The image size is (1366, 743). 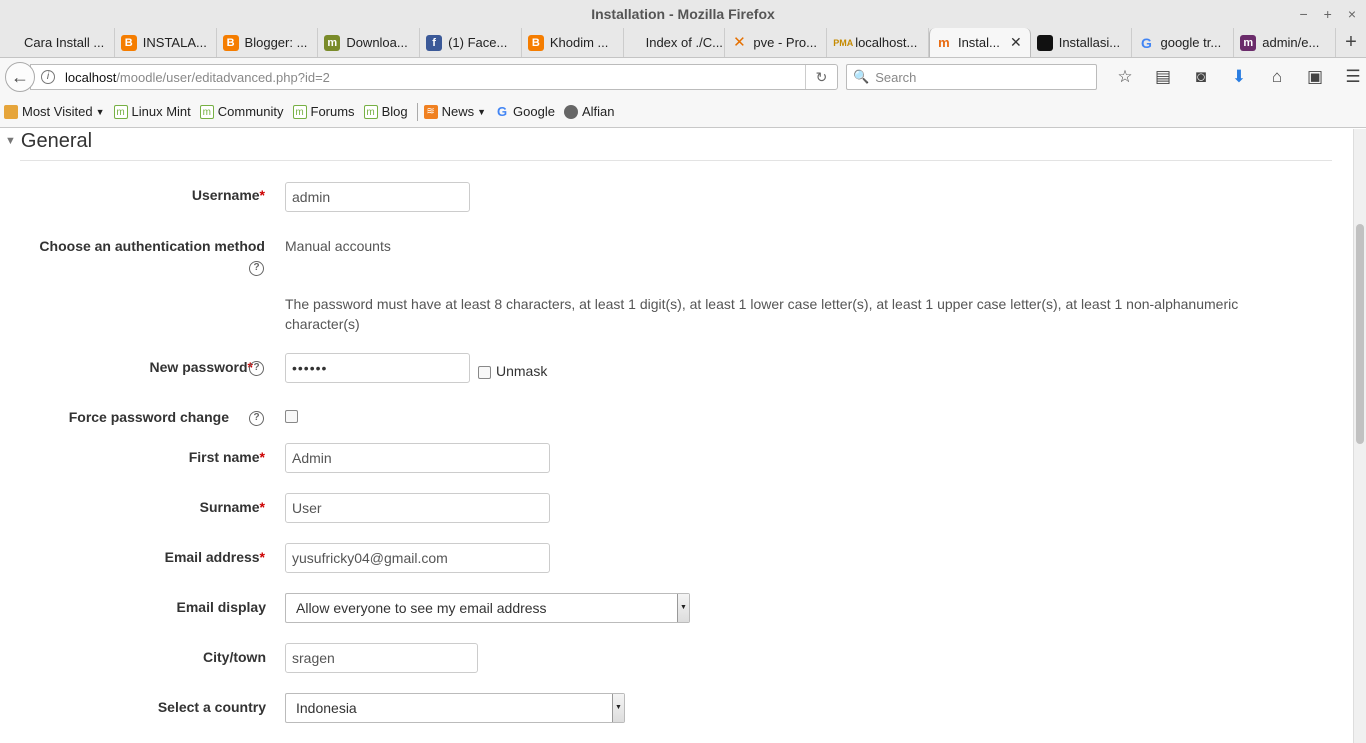 I want to click on screenshot-icon: ▣, so click(x=1315, y=77).